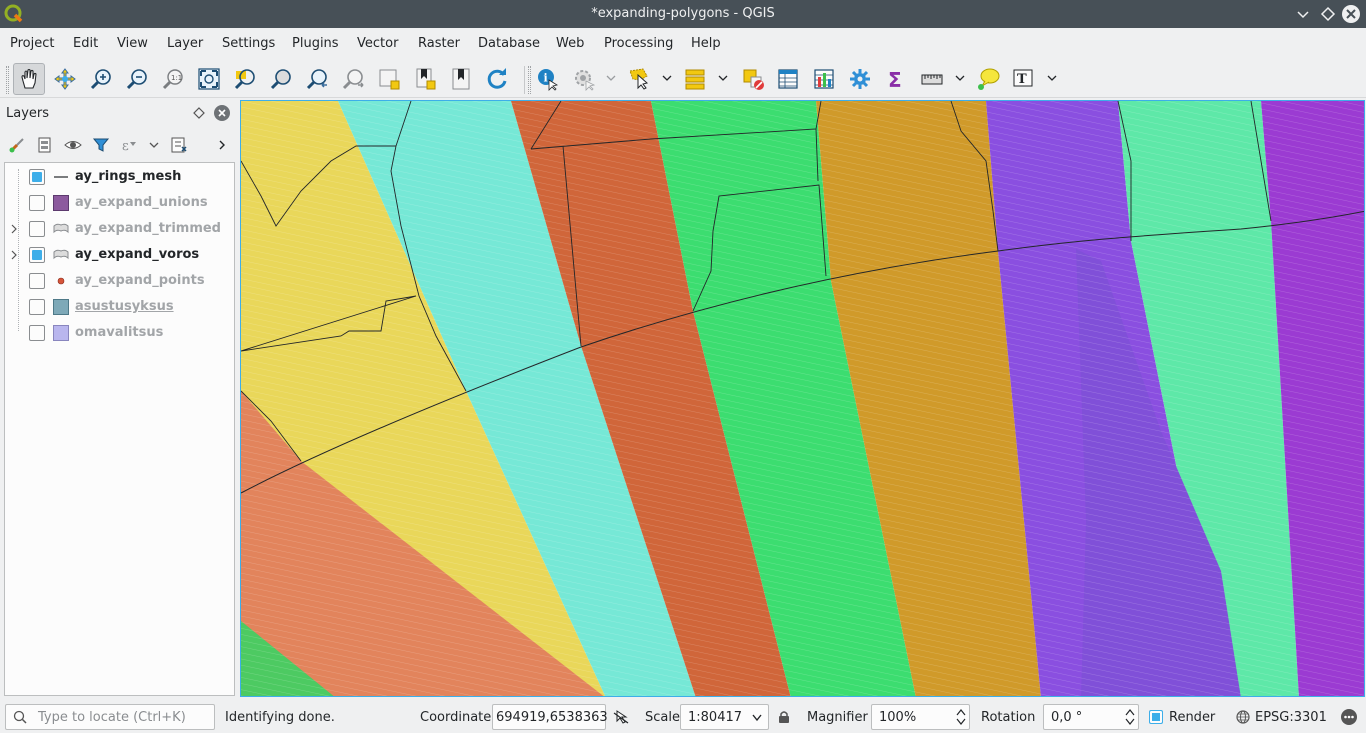 The height and width of the screenshot is (733, 1366). Describe the element at coordinates (461, 79) in the screenshot. I see `show-bookmarks-button` at that location.